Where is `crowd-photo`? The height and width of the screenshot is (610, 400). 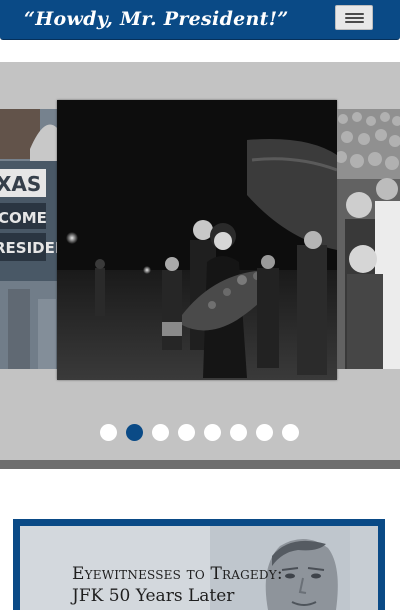 crowd-photo is located at coordinates (368, 239).